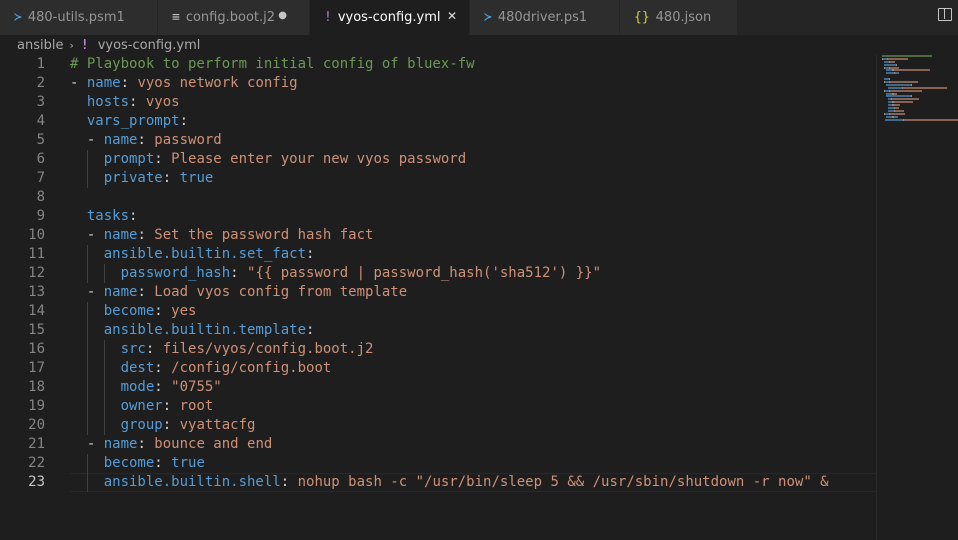 This screenshot has width=958, height=540. What do you see at coordinates (40, 64) in the screenshot?
I see `line-number: 1` at bounding box center [40, 64].